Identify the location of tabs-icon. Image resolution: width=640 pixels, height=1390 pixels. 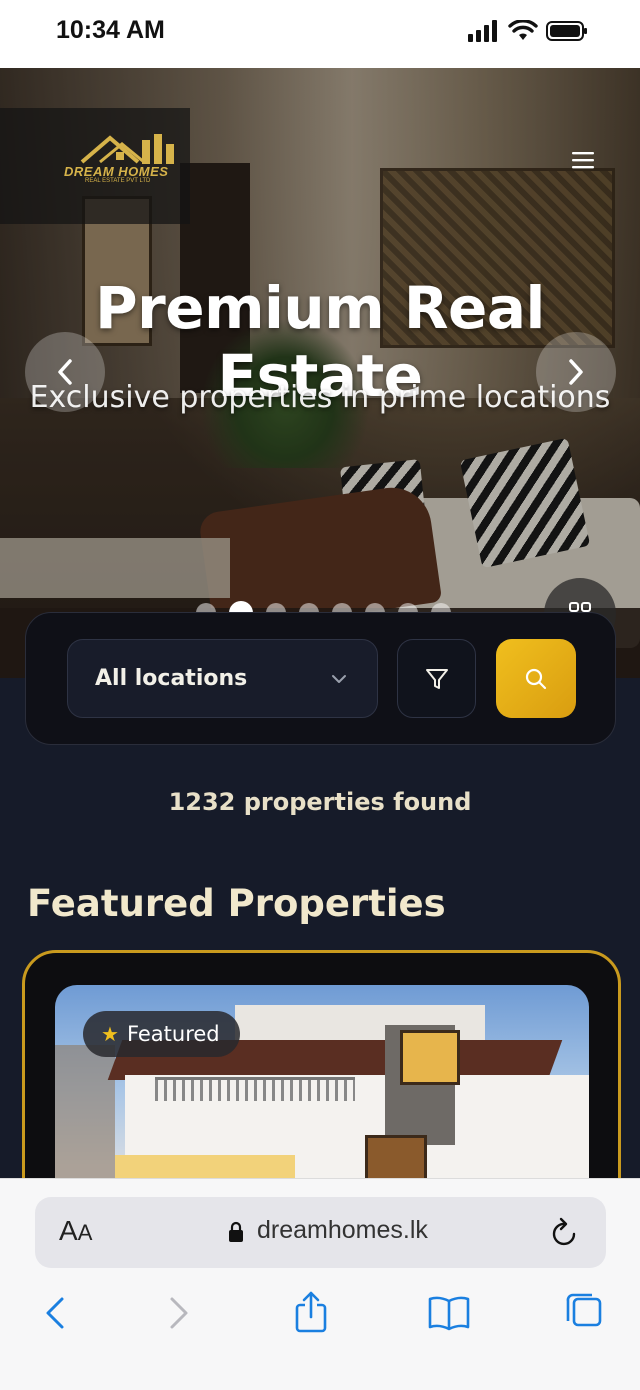
(584, 1313).